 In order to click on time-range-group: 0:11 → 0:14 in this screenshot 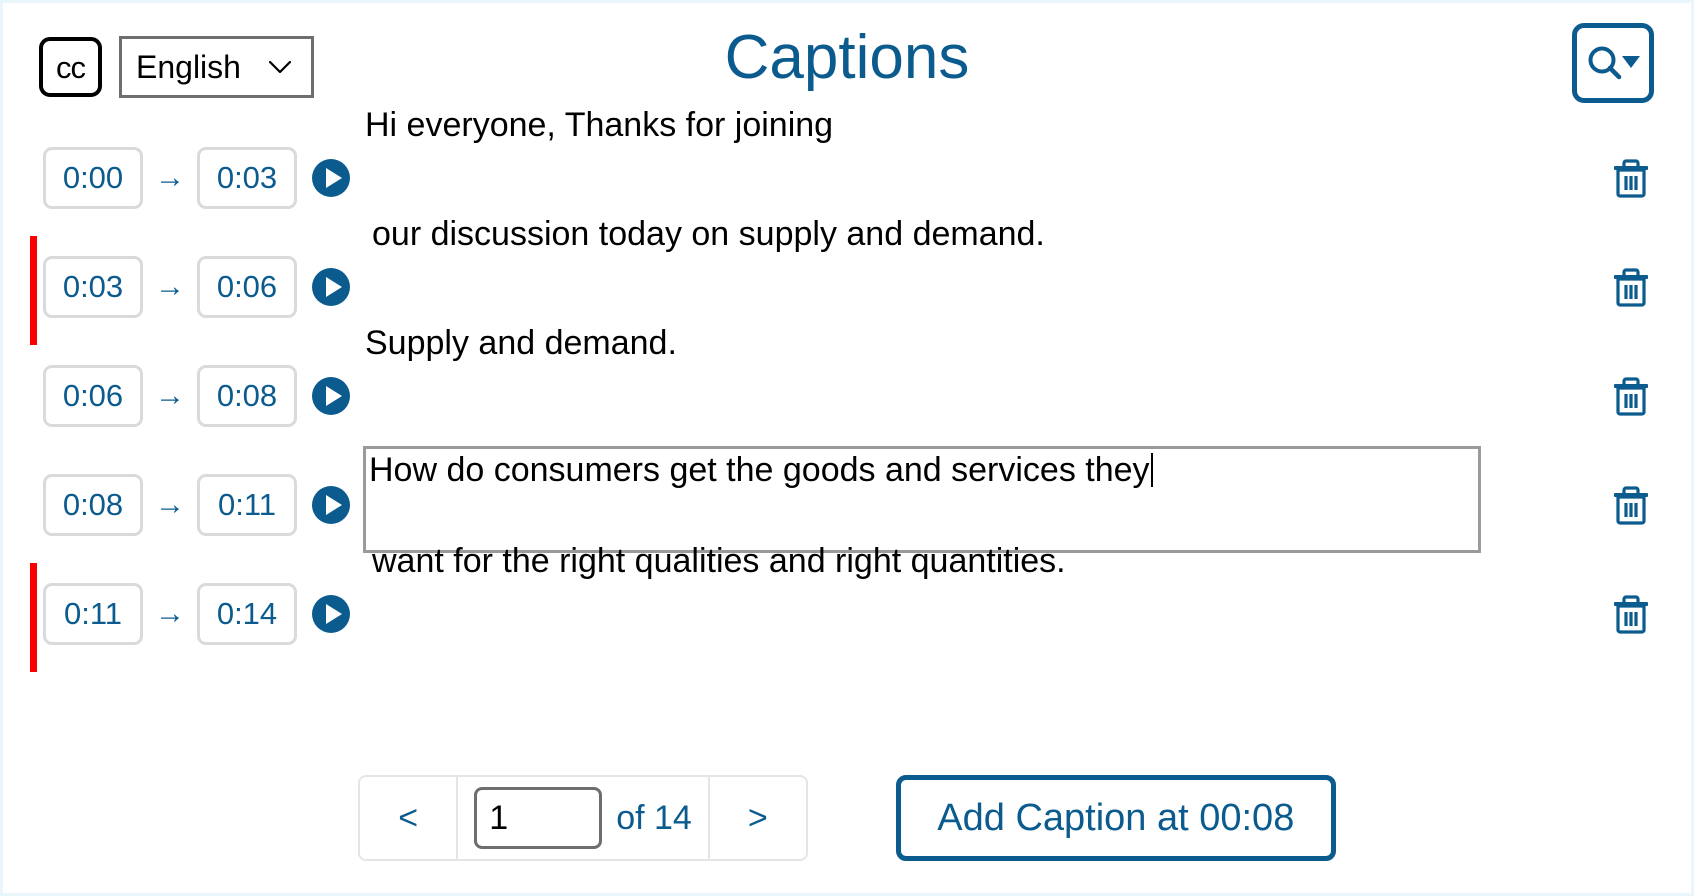, I will do `click(165, 613)`.